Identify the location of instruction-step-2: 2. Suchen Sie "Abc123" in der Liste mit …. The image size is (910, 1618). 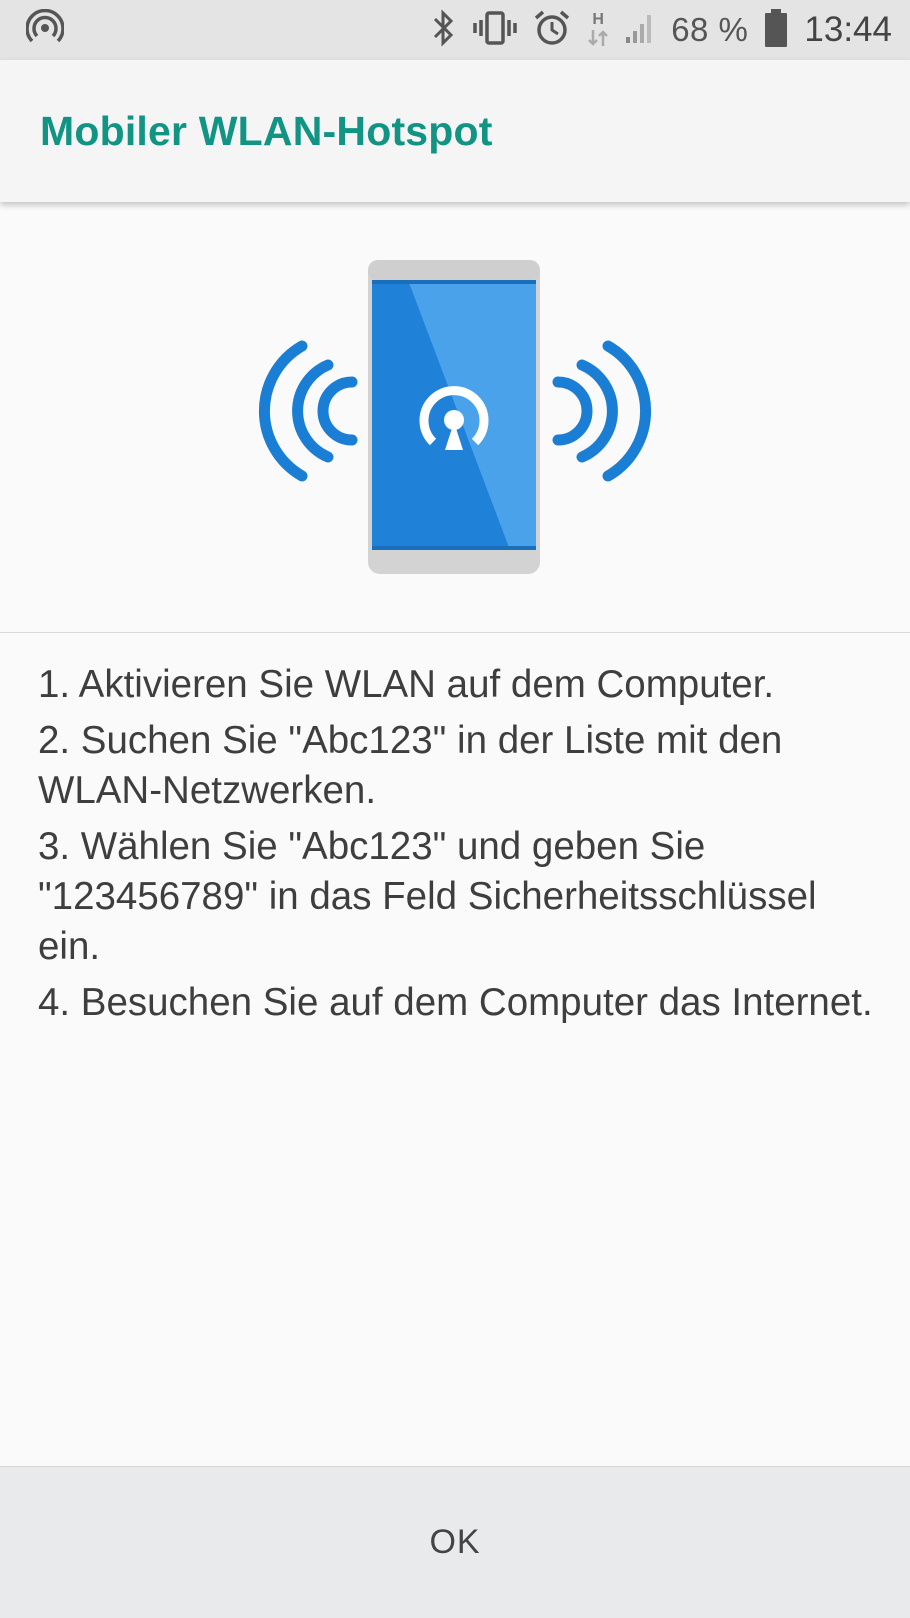
(410, 765).